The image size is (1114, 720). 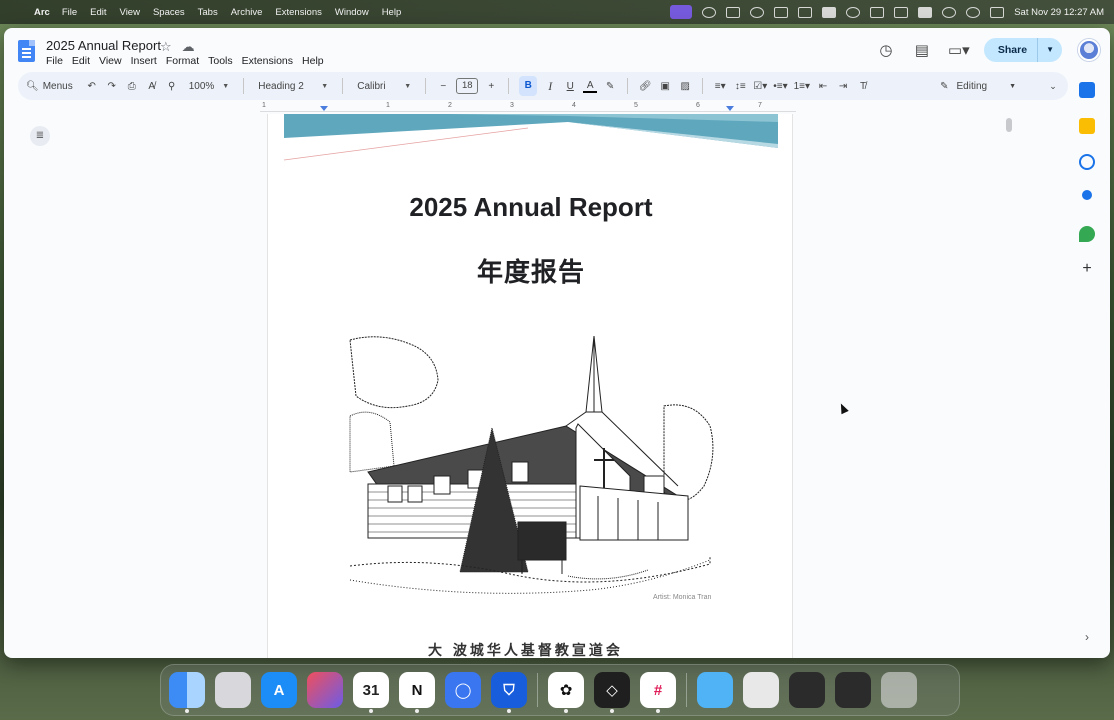 What do you see at coordinates (298, 12) in the screenshot?
I see `menu-extensions: Extensions` at bounding box center [298, 12].